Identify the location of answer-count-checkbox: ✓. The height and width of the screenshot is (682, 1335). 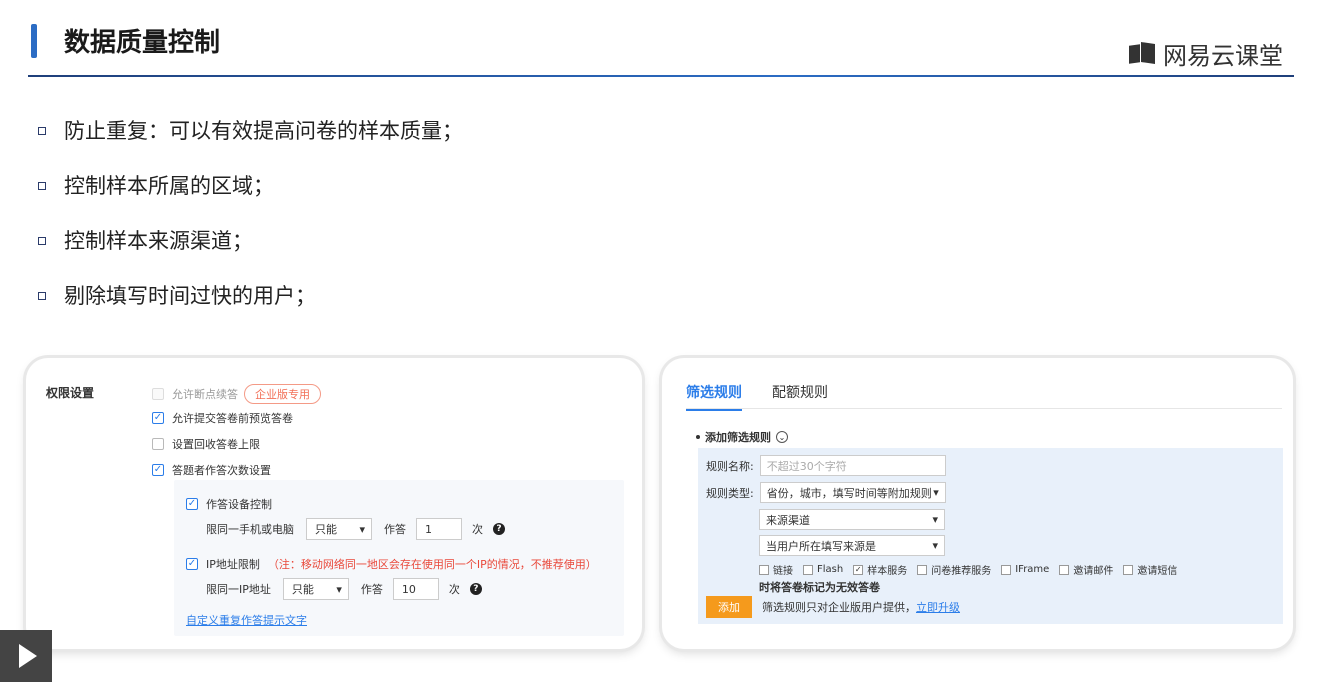
(158, 470).